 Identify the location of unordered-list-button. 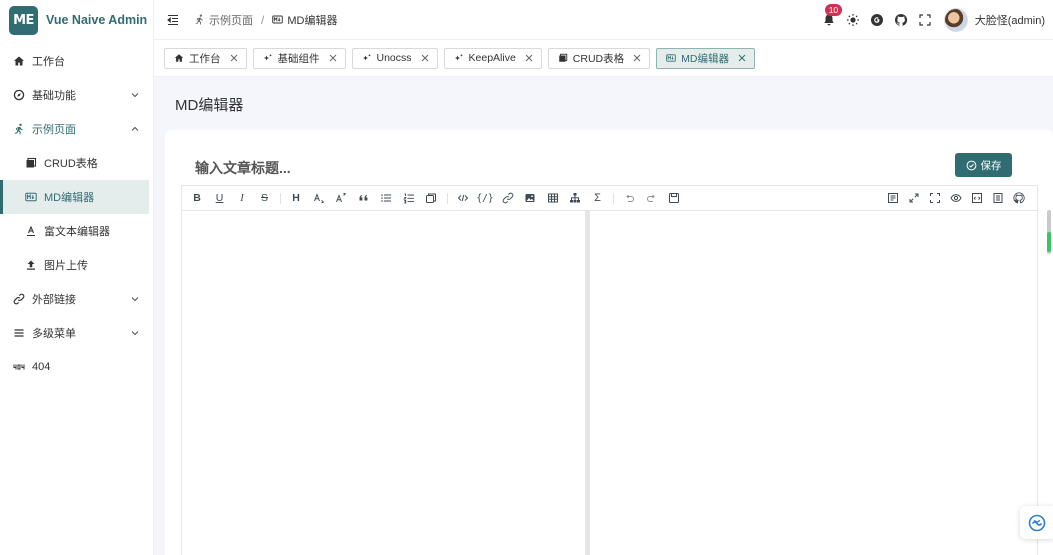
(386, 198).